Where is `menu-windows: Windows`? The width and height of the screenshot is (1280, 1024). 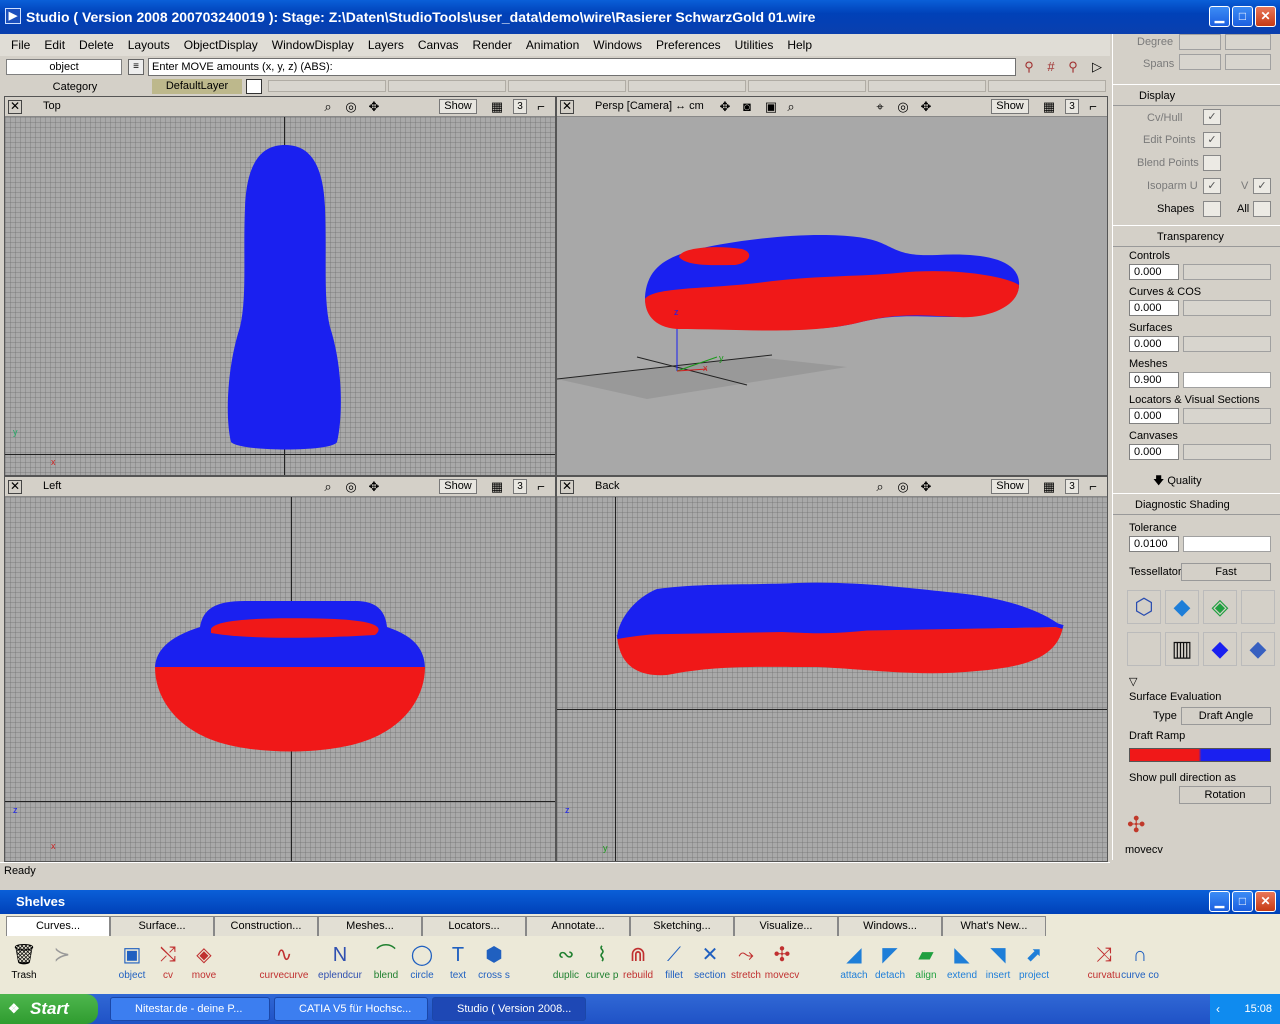
menu-windows: Windows is located at coordinates (617, 45).